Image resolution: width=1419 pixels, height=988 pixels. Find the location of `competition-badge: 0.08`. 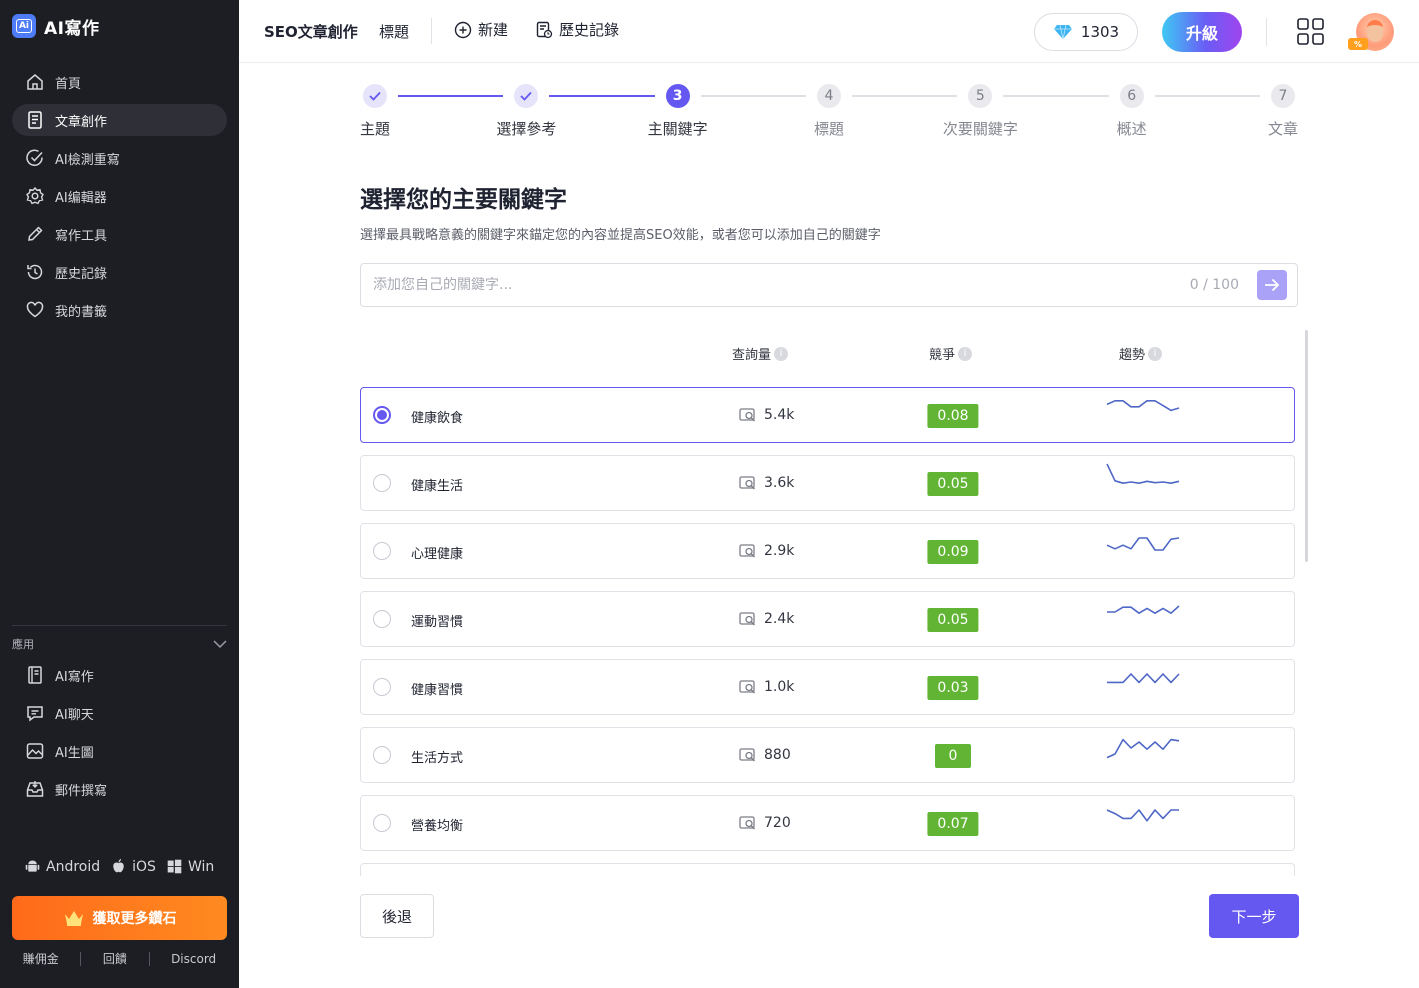

competition-badge: 0.08 is located at coordinates (953, 416).